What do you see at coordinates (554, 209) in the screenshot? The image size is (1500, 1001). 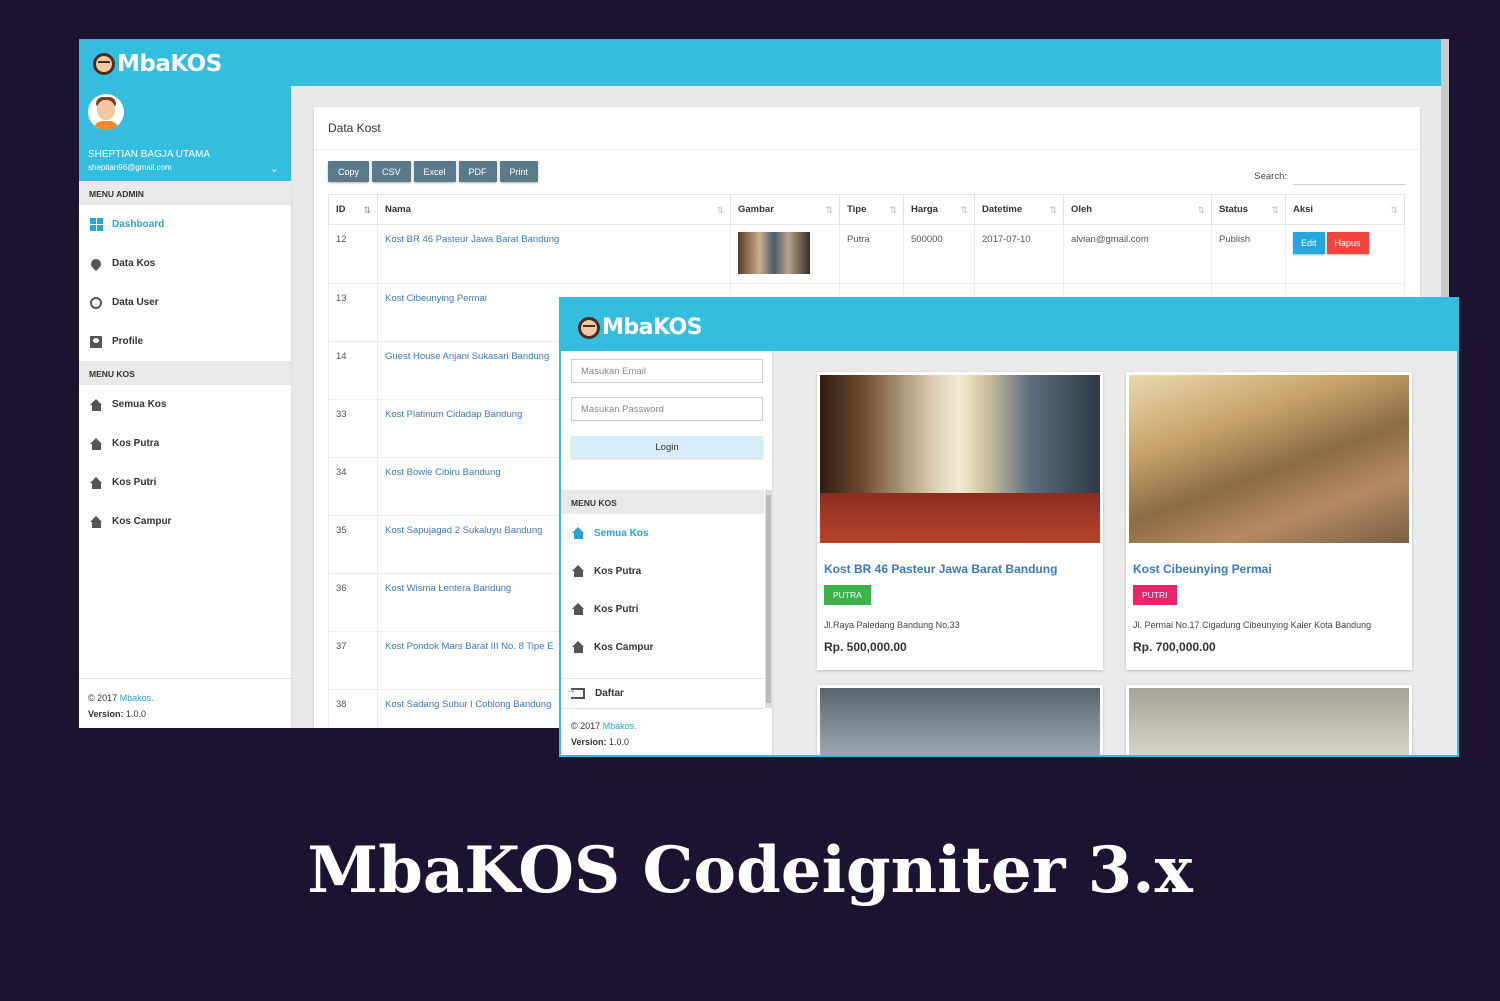 I see `col-header-nama: Nama ⇅` at bounding box center [554, 209].